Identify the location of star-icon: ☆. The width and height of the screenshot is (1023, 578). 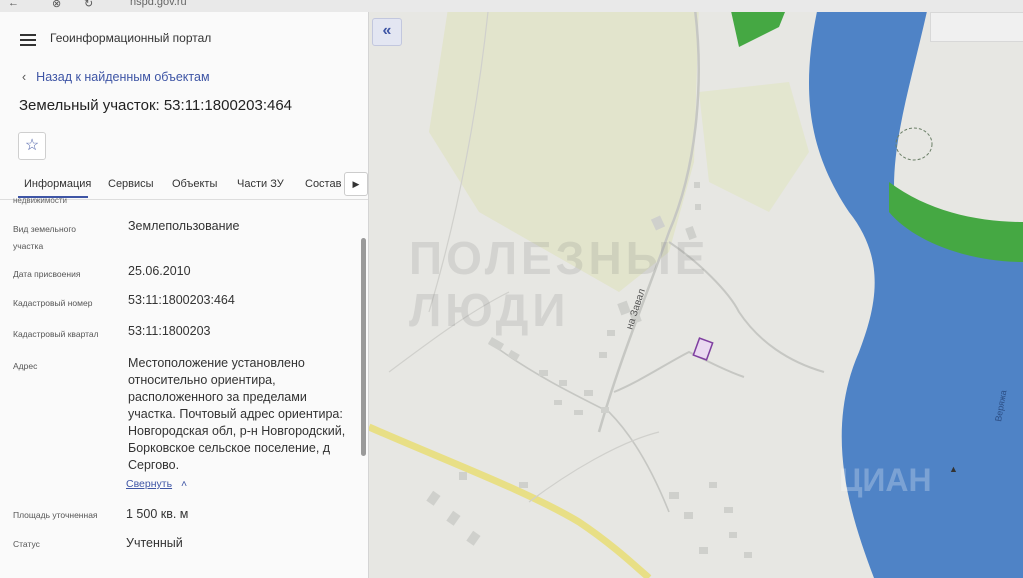
(32, 145).